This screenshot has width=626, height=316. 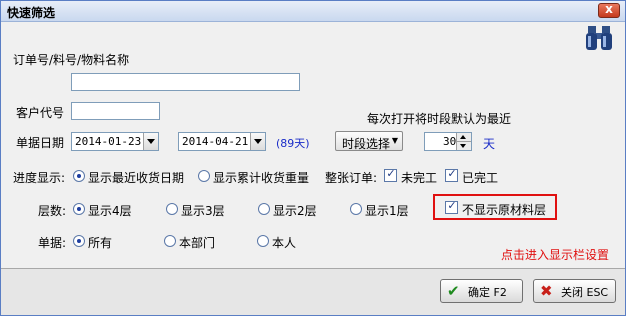 I want to click on radio-scope-department-label: 本部门, so click(x=197, y=243).